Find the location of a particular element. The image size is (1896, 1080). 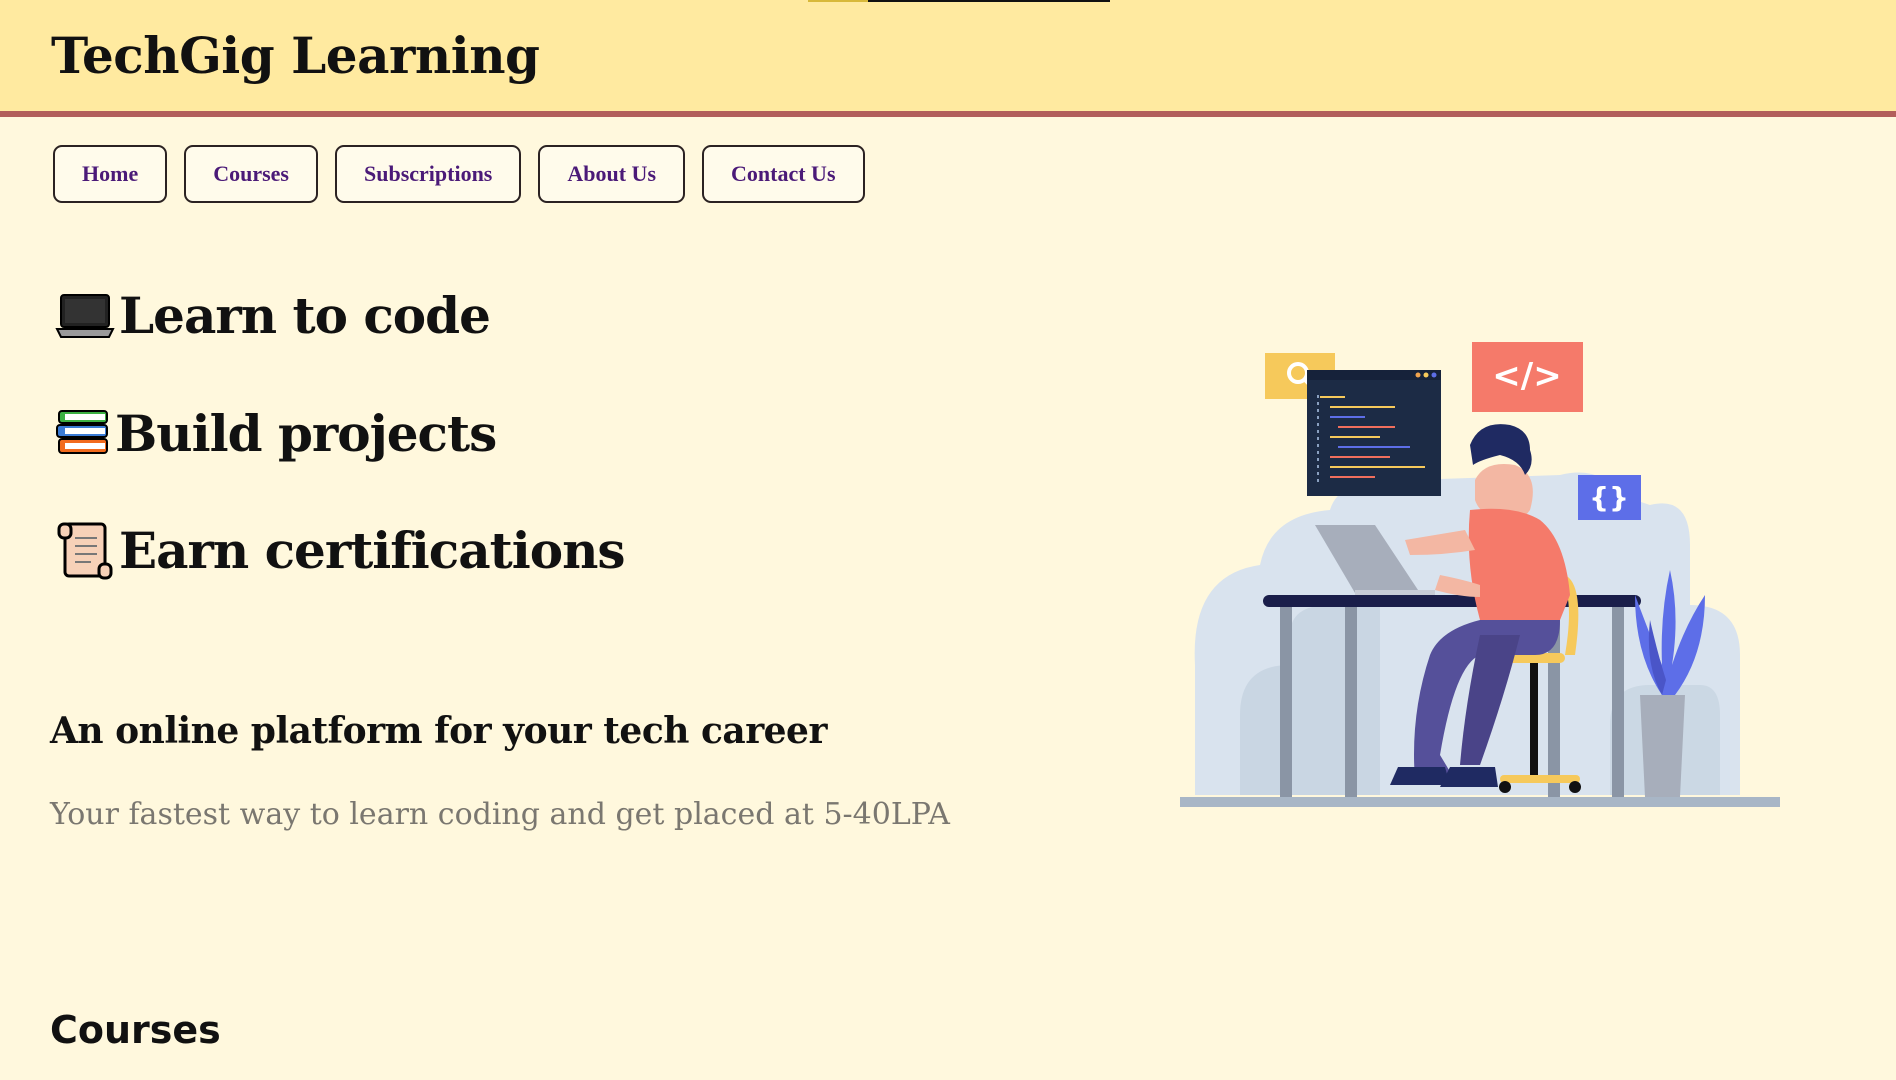

code-badge-label: </> is located at coordinates (1526, 376).